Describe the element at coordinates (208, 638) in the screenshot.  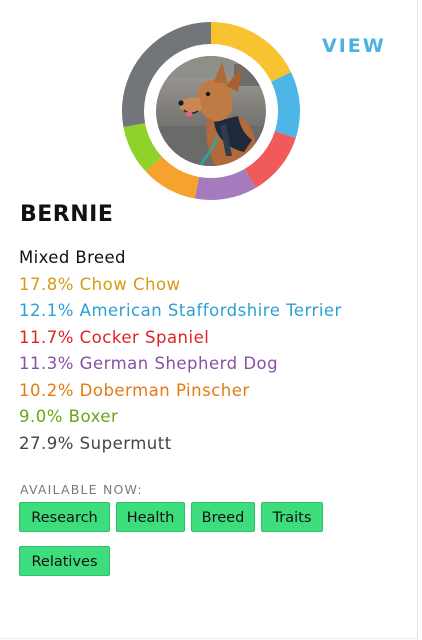
I see `card-bottom-border` at that location.